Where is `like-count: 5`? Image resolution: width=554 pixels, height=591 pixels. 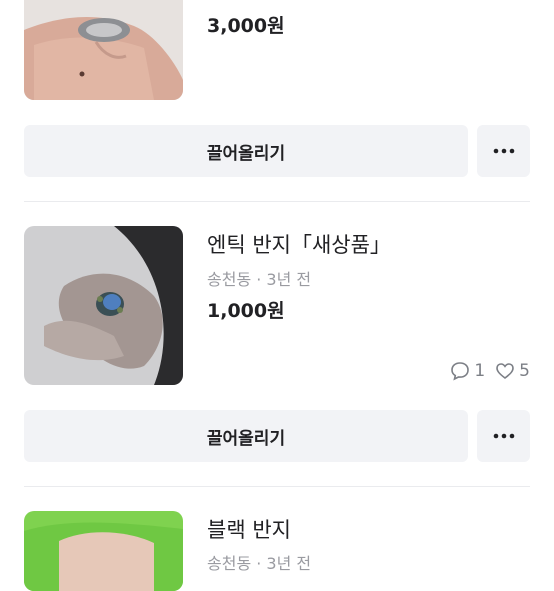
like-count: 5 is located at coordinates (524, 371).